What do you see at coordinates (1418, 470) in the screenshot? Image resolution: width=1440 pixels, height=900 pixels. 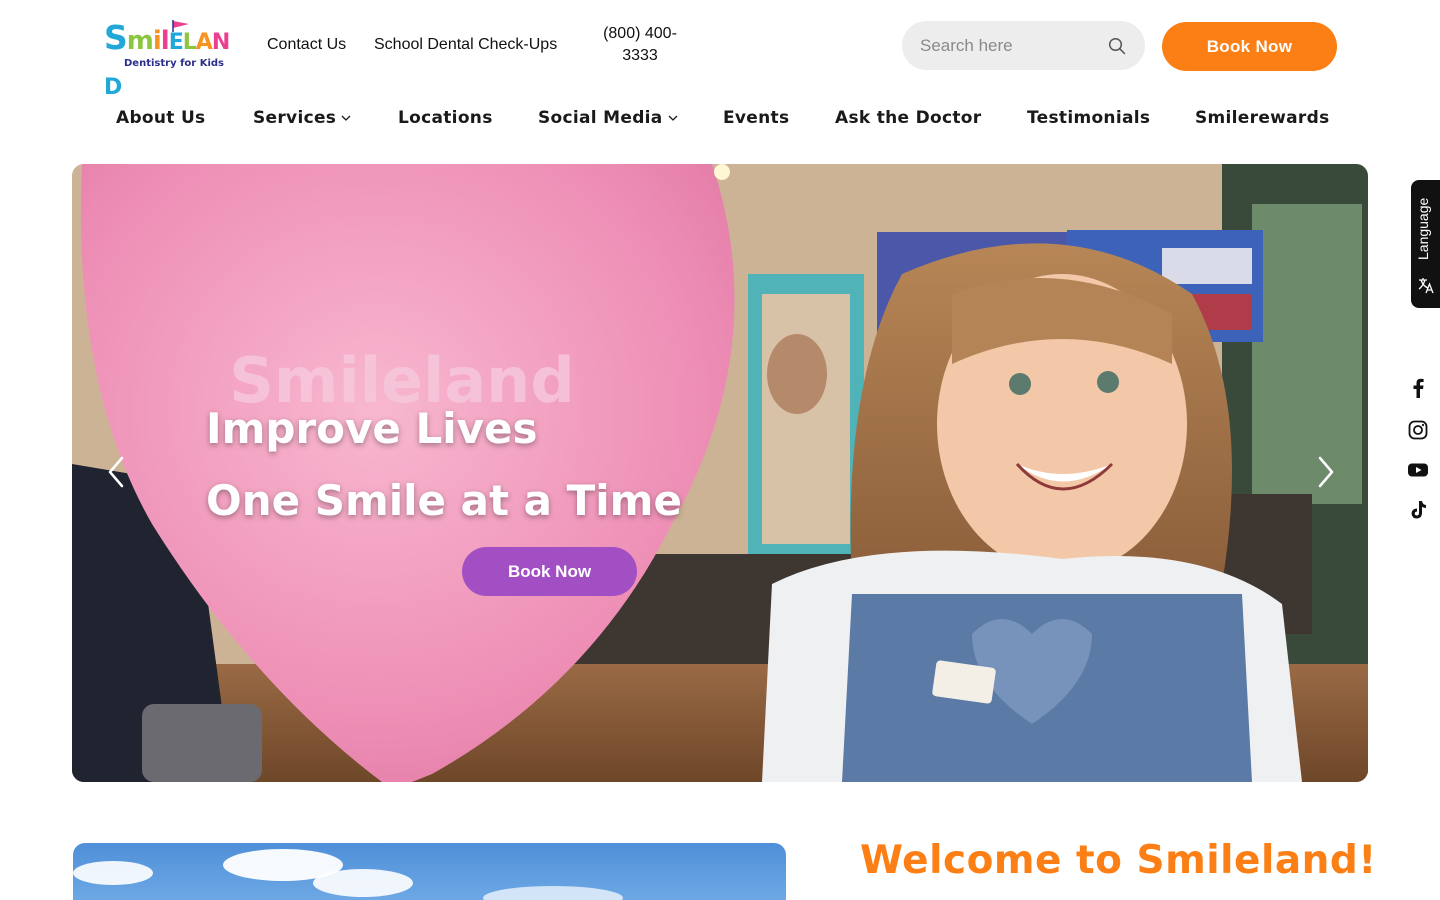 I see `youtube-icon` at bounding box center [1418, 470].